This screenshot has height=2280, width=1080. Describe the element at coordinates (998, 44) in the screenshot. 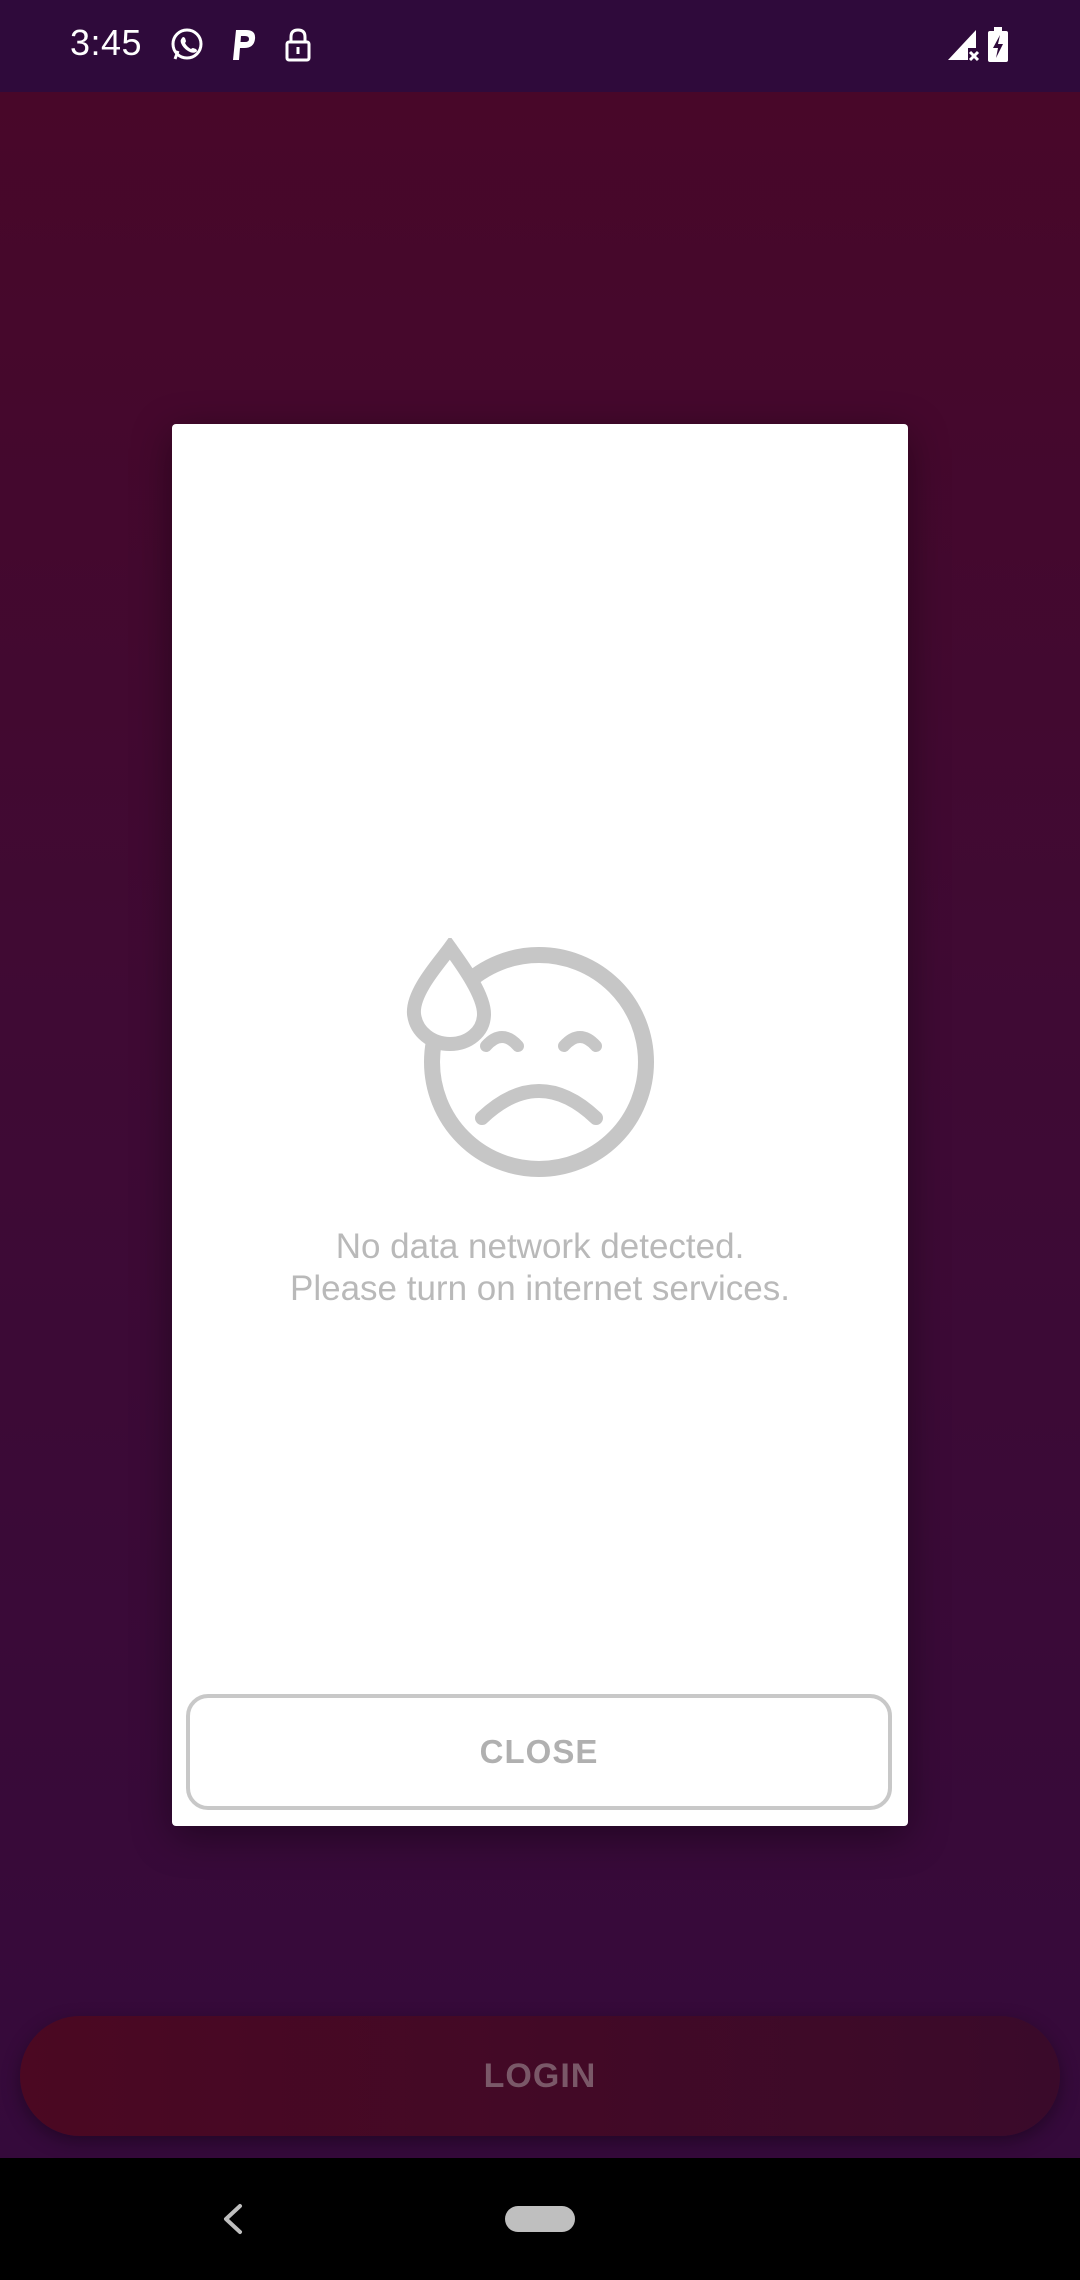

I see `battery-charging-icon` at that location.